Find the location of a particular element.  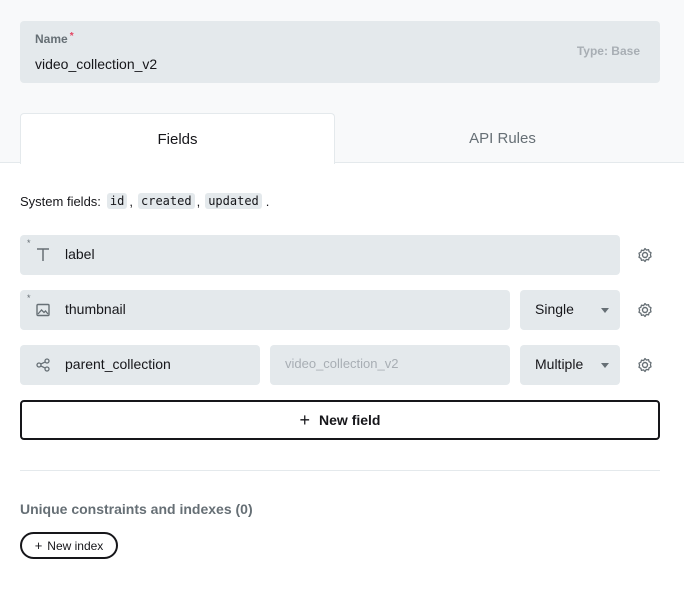

relation-collection-placeholder: video_collection_v2 is located at coordinates (342, 363).